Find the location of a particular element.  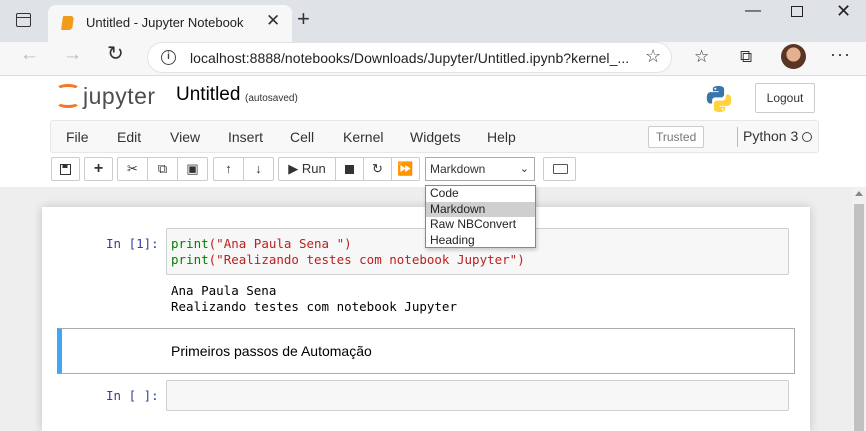

copy-button: ⧉ is located at coordinates (162, 169).